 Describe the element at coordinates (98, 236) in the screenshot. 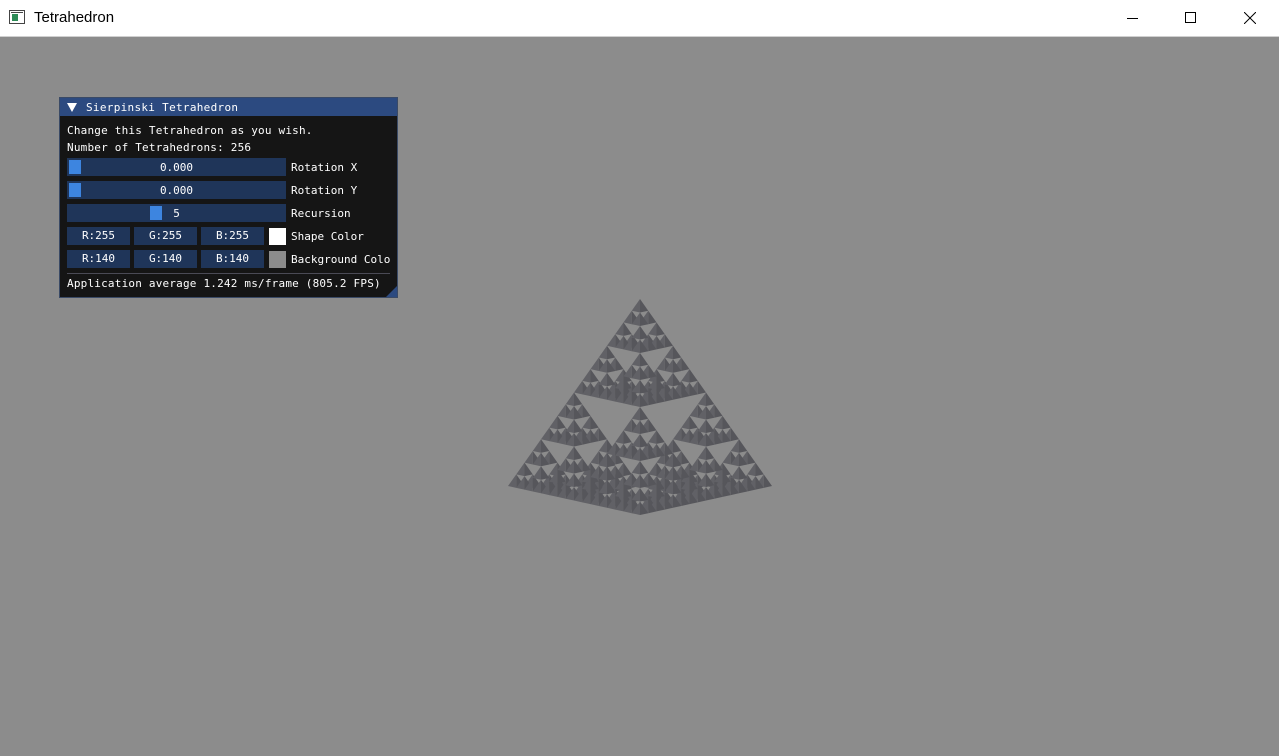

I see `shape-color-r-input: R:255` at that location.